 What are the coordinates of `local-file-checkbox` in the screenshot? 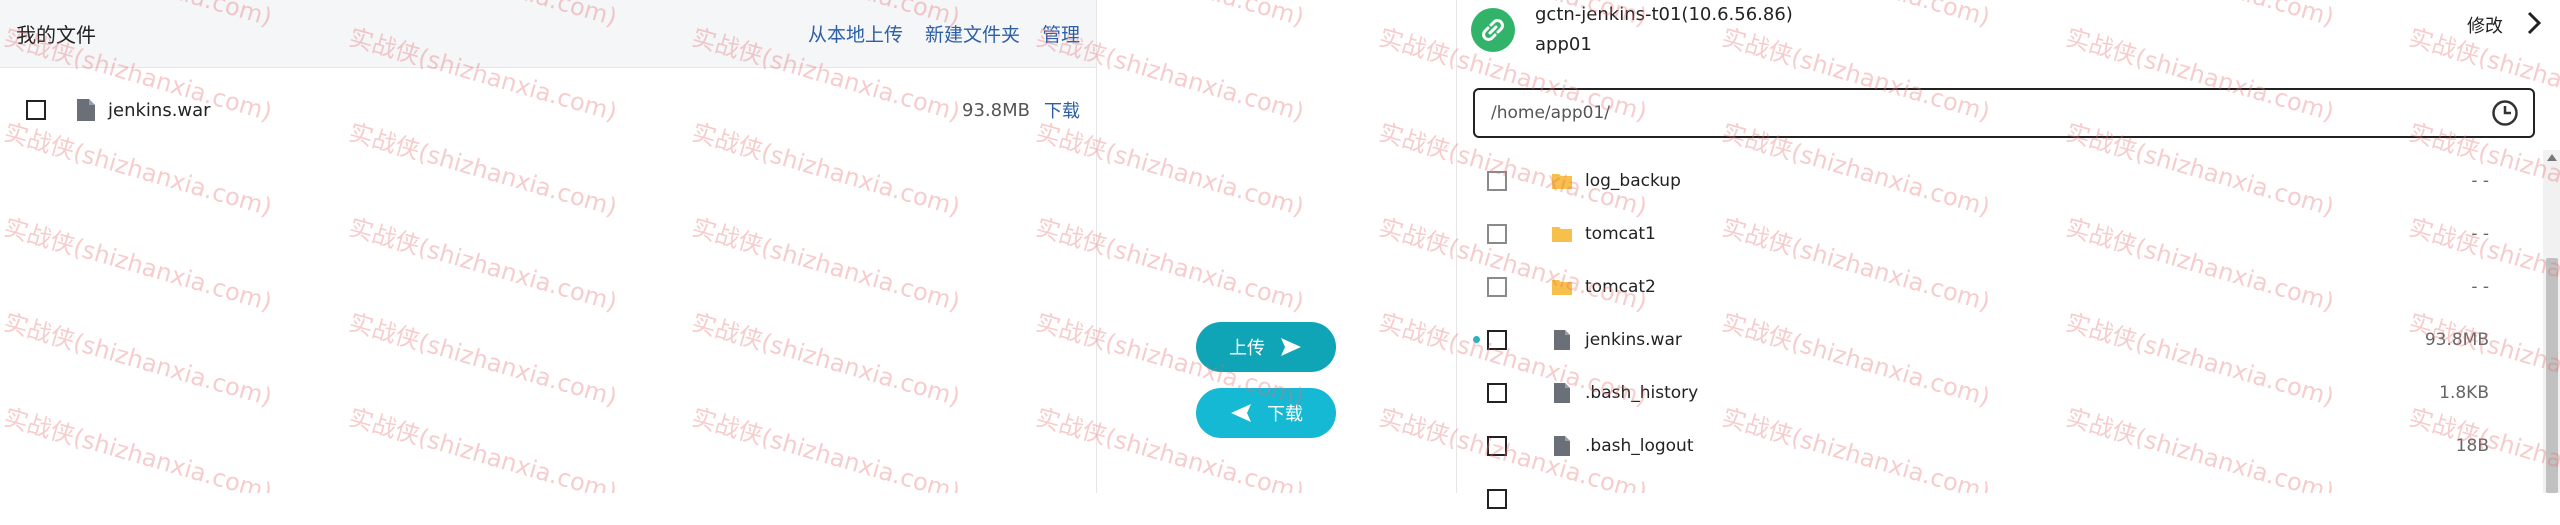 It's located at (36, 110).